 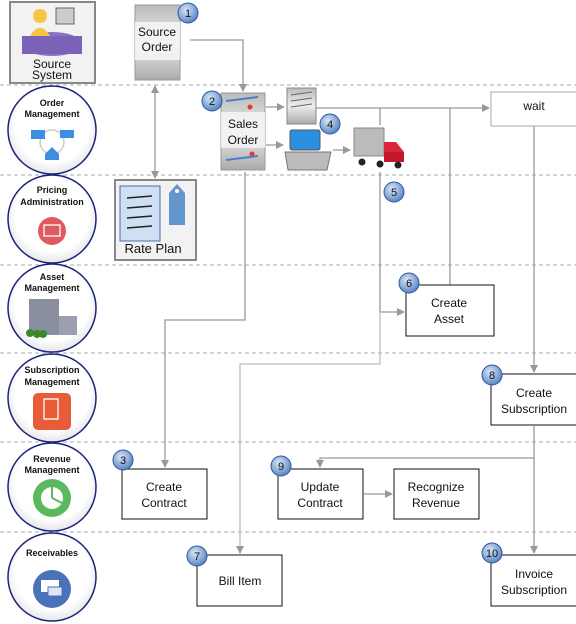 What do you see at coordinates (157, 32) in the screenshot?
I see `document-label: Source` at bounding box center [157, 32].